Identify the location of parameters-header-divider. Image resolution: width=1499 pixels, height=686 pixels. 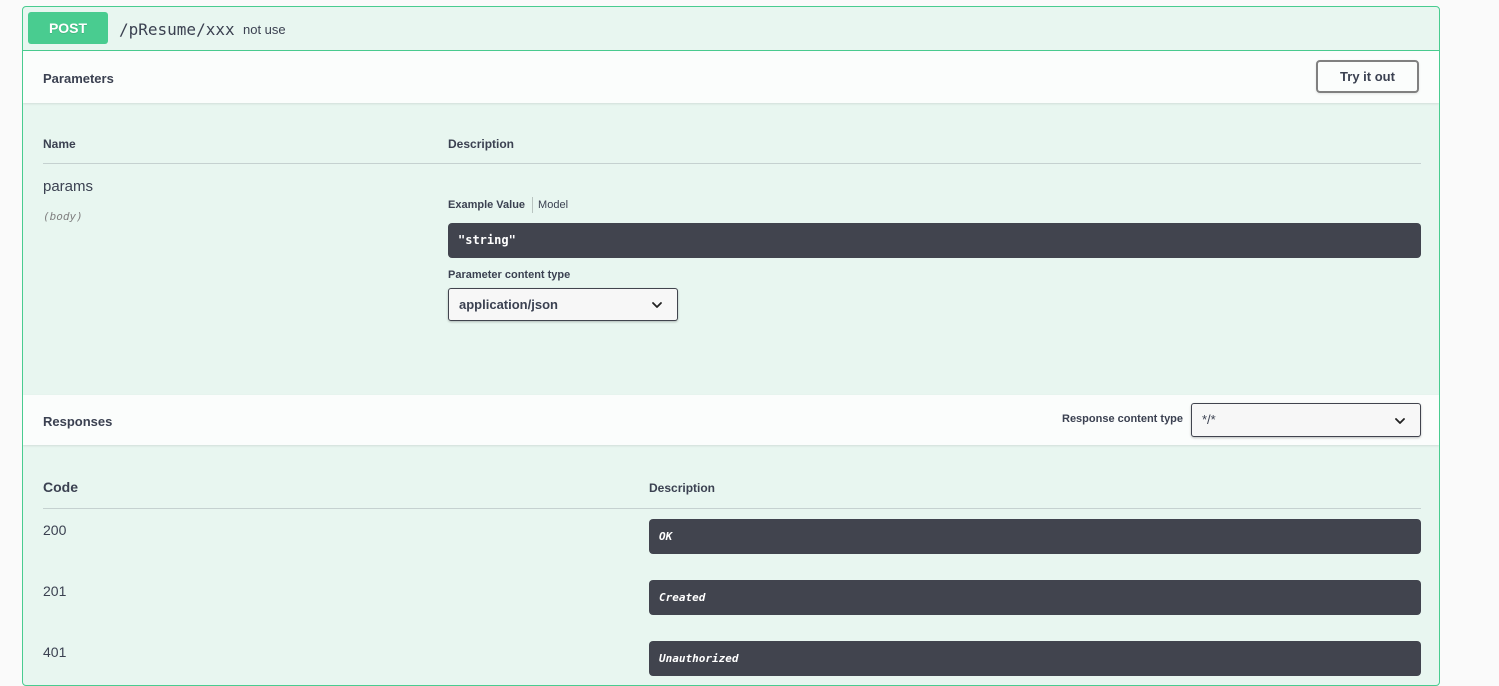
(732, 163).